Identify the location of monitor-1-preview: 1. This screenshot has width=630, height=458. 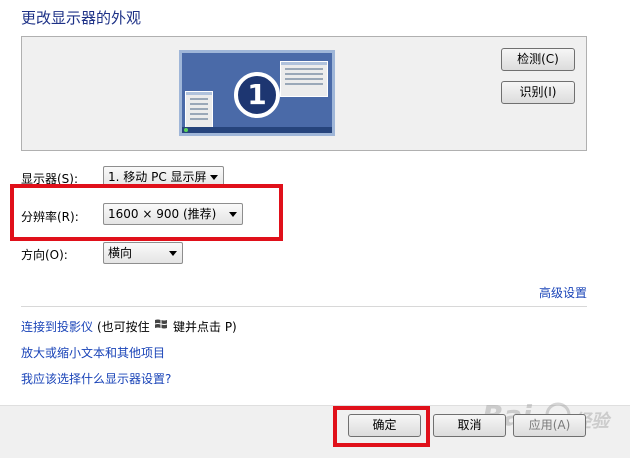
(257, 93).